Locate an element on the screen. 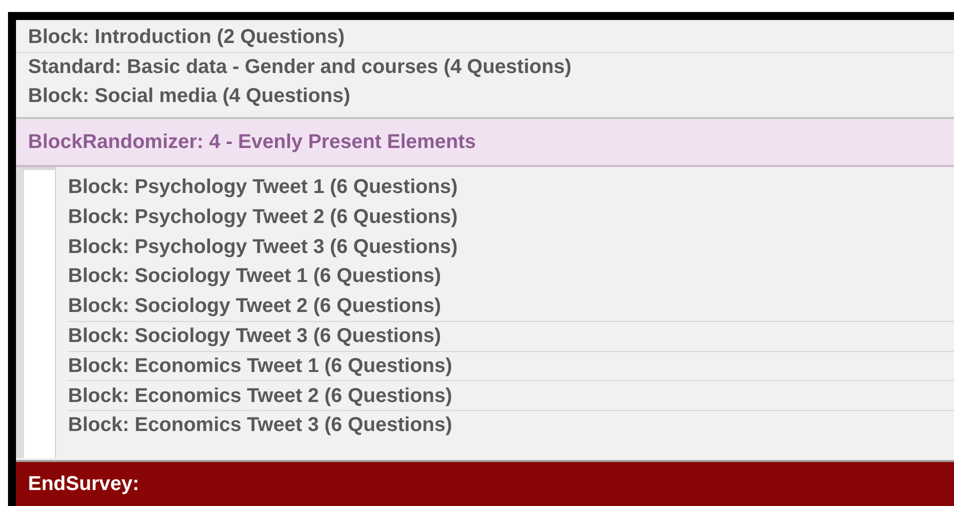 Image resolution: width=954 pixels, height=506 pixels. block-row: Block: Psychology Tweet 1 (6 Questions) is located at coordinates (511, 187).